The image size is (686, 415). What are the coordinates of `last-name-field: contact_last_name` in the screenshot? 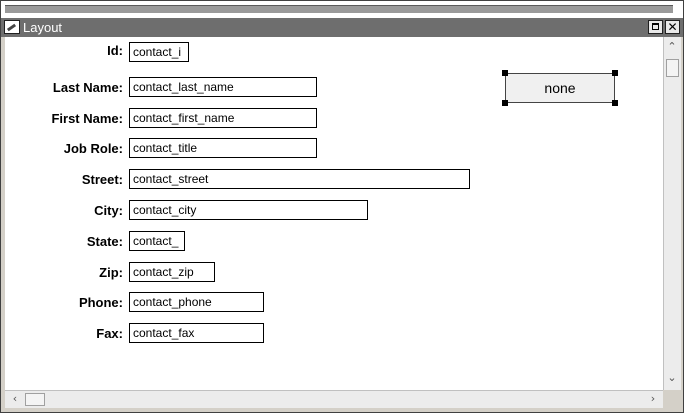 It's located at (223, 87).